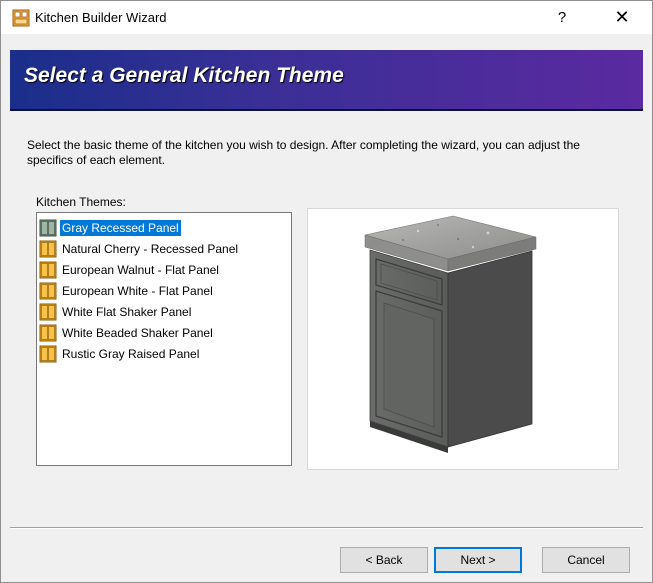 The image size is (653, 583). What do you see at coordinates (326, 17) in the screenshot?
I see `title-bar: Kitchen Builder Wizard ? ✕` at bounding box center [326, 17].